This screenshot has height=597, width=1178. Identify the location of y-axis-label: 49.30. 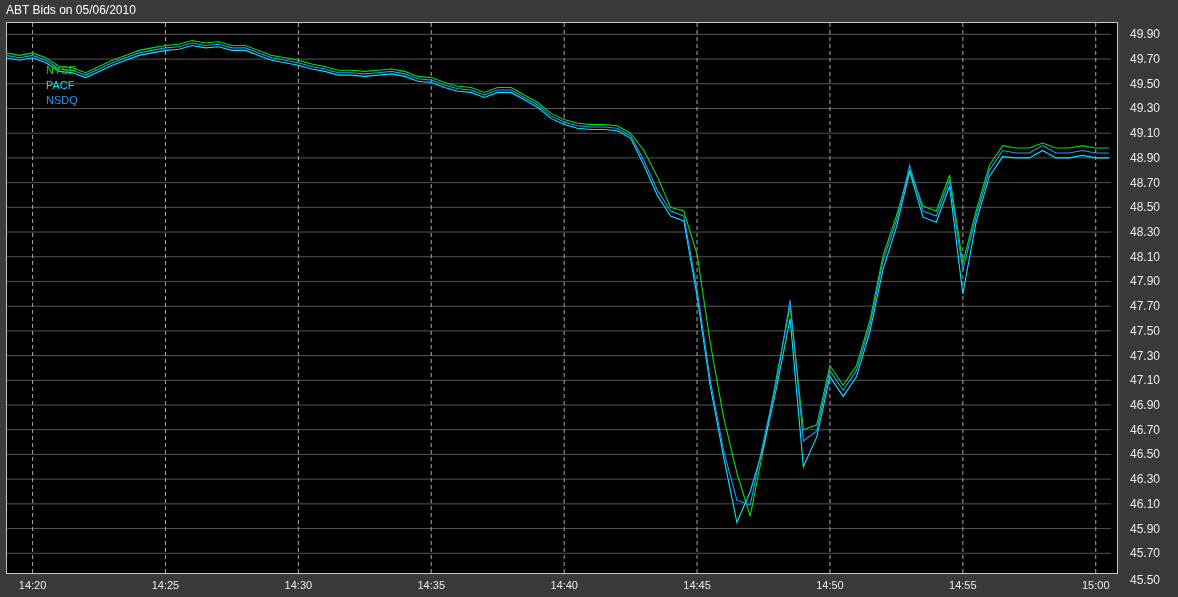
(1145, 108).